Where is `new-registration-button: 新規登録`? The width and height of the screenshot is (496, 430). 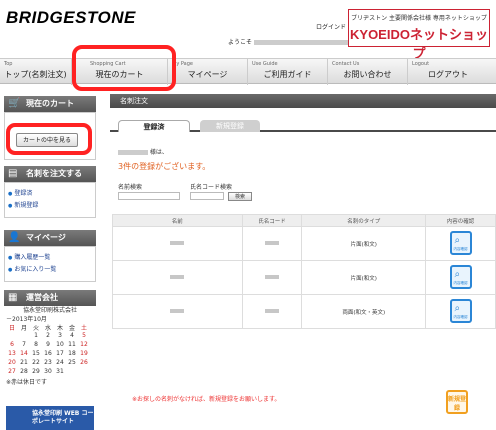 new-registration-button: 新規登録 is located at coordinates (457, 402).